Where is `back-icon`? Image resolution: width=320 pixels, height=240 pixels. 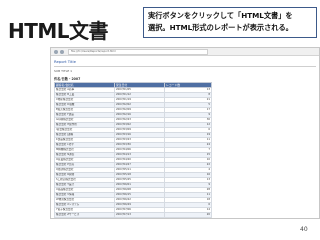 back-icon is located at coordinates (56, 52).